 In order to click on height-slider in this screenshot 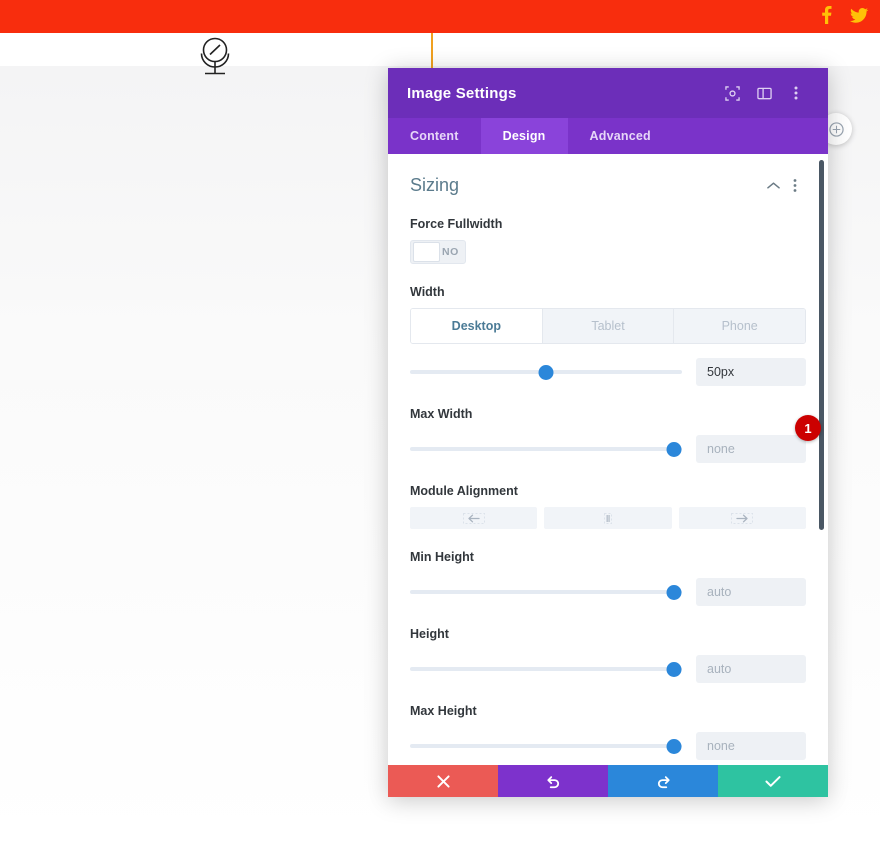, I will do `click(546, 669)`.